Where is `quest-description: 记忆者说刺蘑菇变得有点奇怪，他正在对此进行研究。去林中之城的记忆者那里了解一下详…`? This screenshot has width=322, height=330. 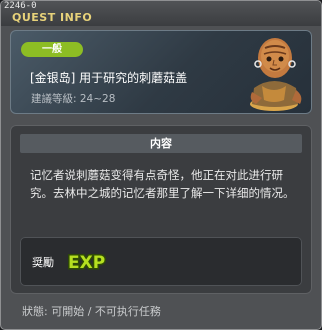 quest-description: 记忆者说刺蘑菇变得有点奇怪，他正在对此进行研究。去林中之城的记忆者那里了解一下详… is located at coordinates (162, 184).